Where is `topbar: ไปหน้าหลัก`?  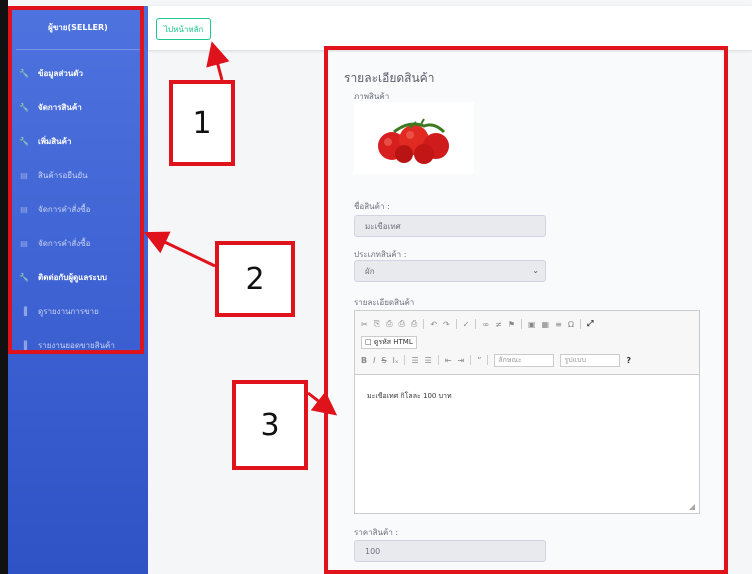 topbar: ไปหน้าหลัก is located at coordinates (450, 28).